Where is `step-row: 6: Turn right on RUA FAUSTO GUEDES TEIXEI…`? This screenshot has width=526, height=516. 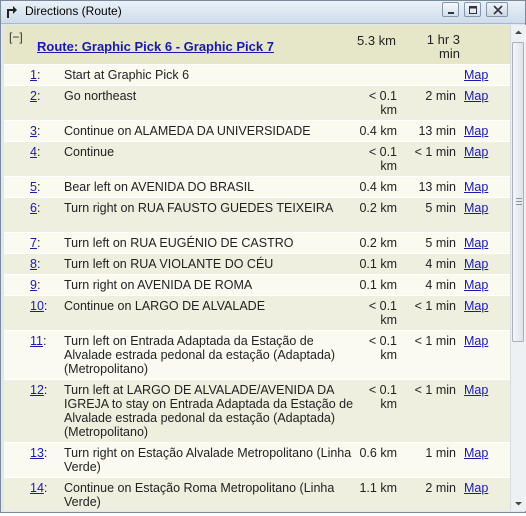
step-row: 6: Turn right on RUA FAUSTO GUEDES TEIXEI… is located at coordinates (257, 215).